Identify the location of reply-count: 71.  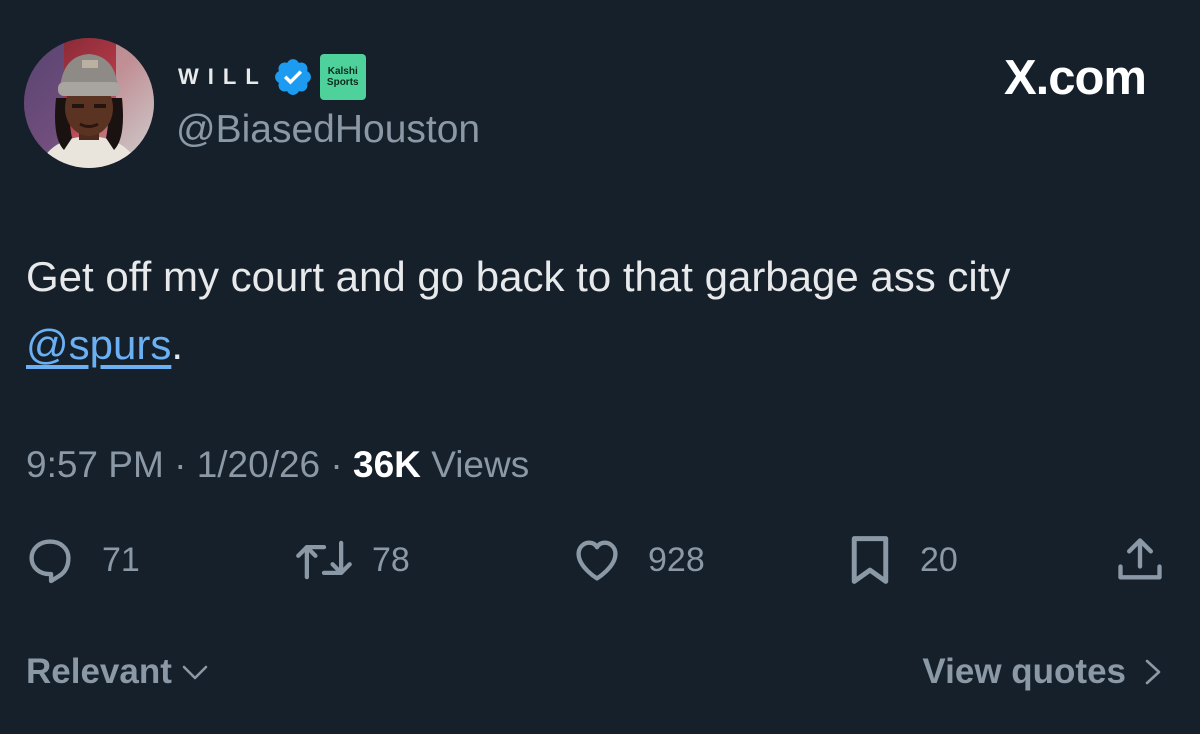
(121, 559).